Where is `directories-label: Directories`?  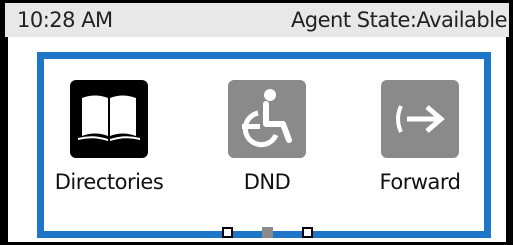 directories-label: Directories is located at coordinates (109, 182).